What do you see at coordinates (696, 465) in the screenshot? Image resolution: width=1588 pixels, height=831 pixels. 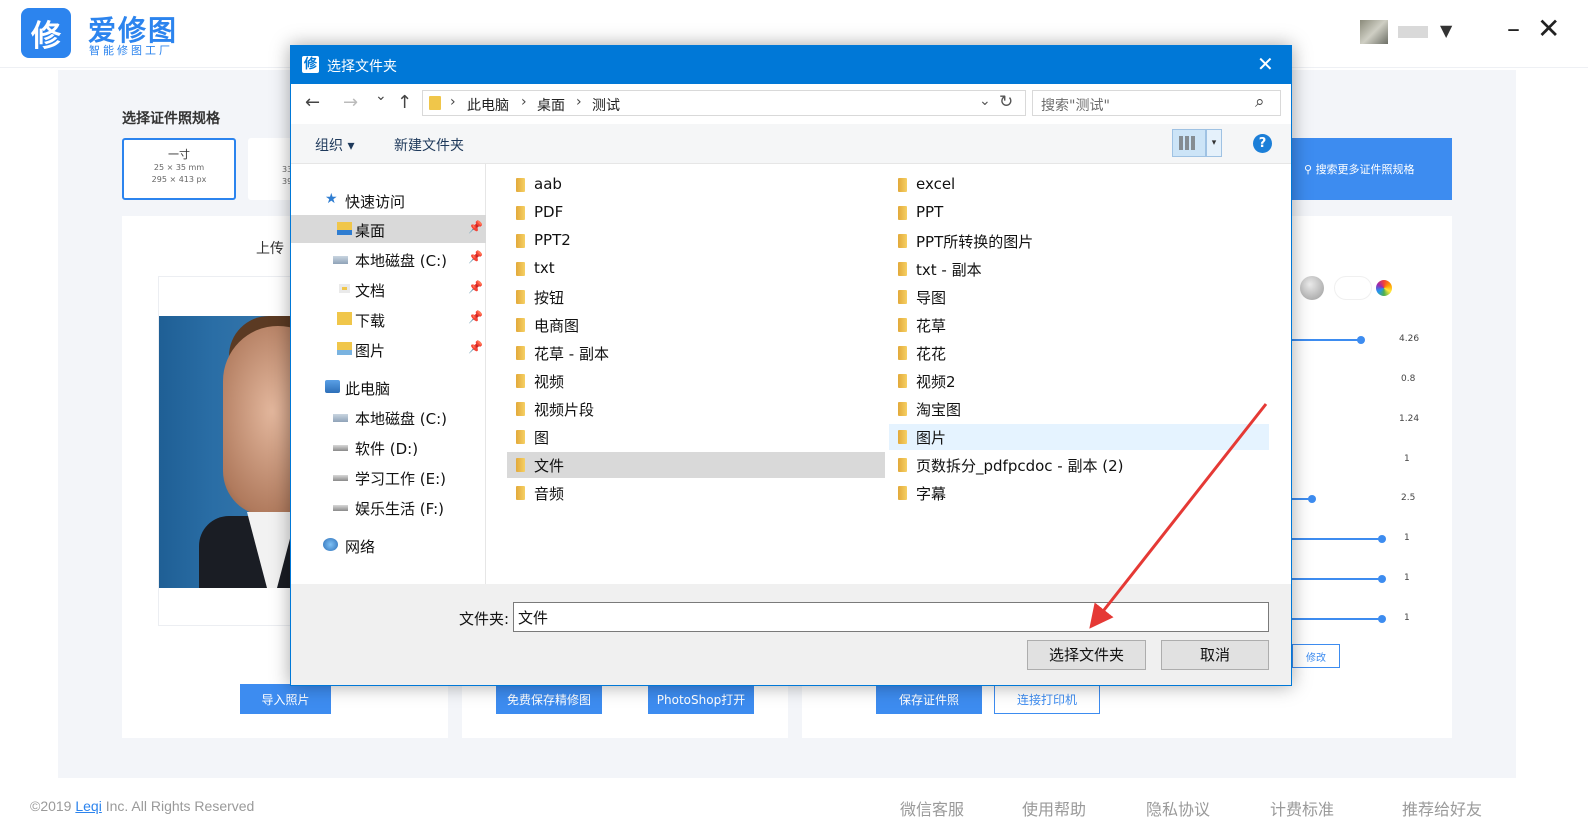 I see `folder-item-selected: 文件` at bounding box center [696, 465].